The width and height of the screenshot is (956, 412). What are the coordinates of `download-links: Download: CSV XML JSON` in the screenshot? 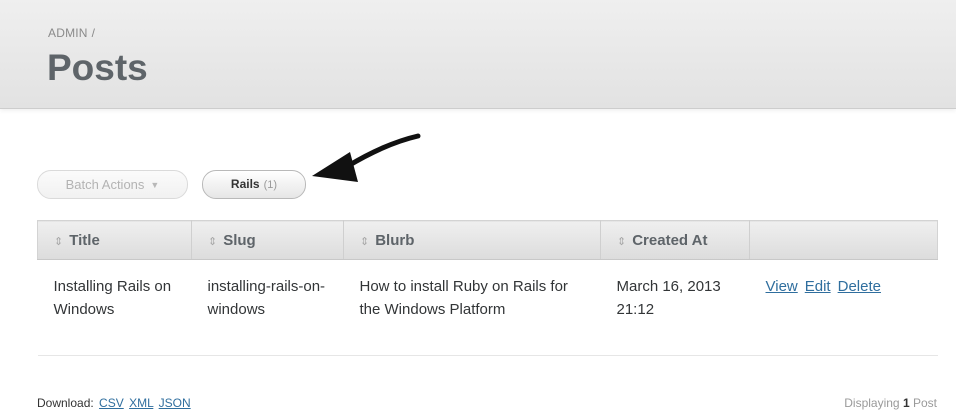 It's located at (114, 403).